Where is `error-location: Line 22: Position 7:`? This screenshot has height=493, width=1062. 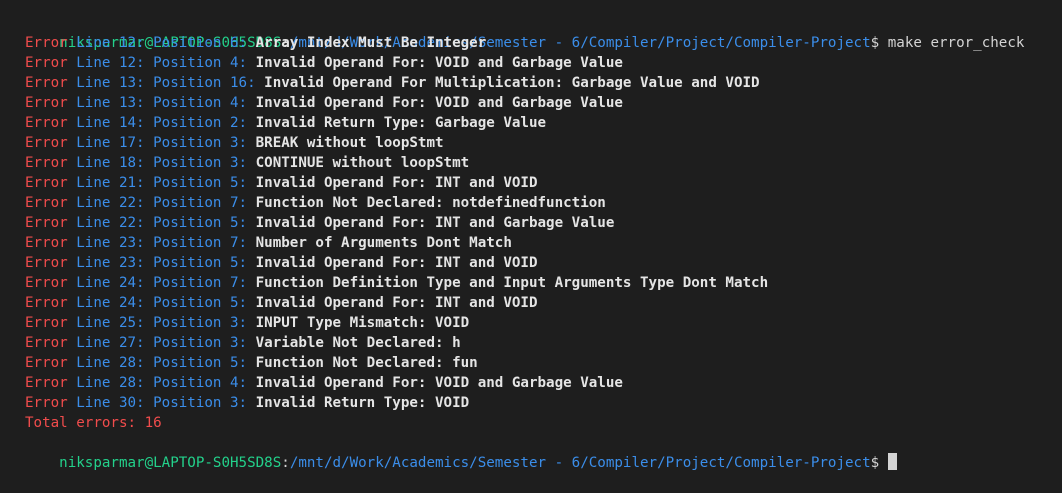
error-location: Line 22: Position 7: is located at coordinates (157, 203).